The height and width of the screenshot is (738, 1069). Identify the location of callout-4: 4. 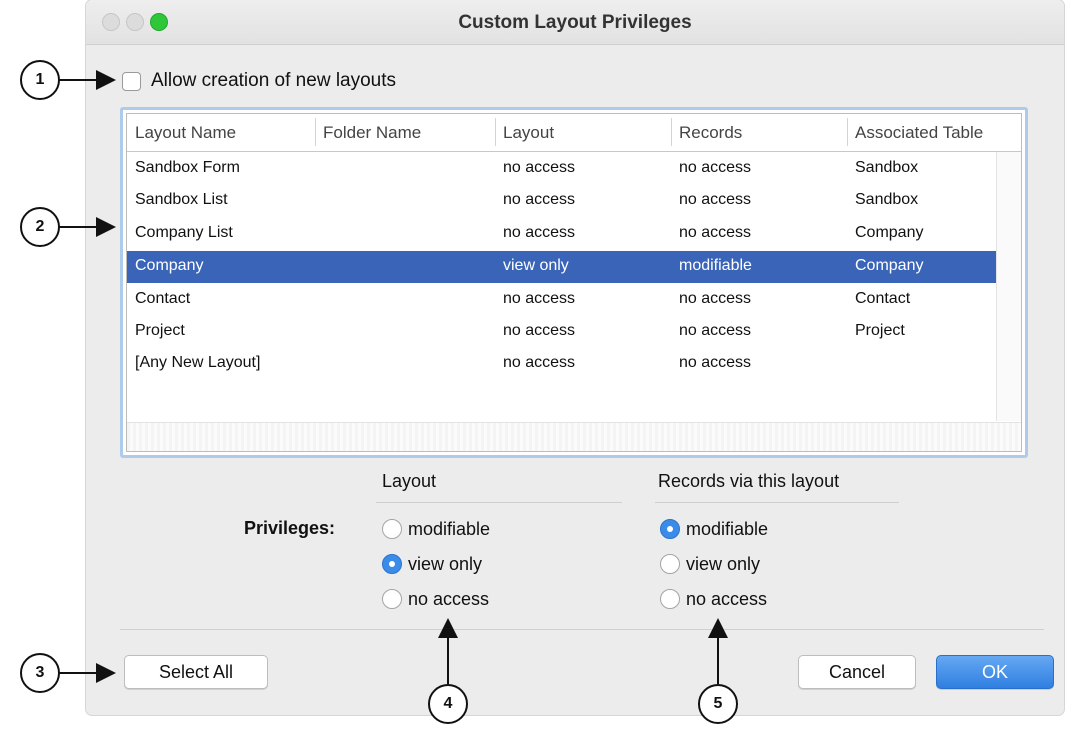
(448, 704).